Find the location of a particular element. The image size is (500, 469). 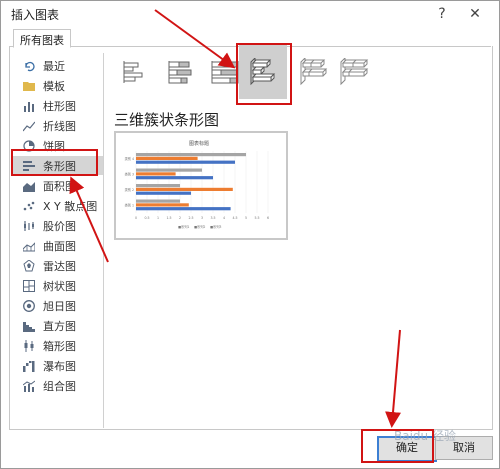

stock-chart-icon is located at coordinates (29, 226).